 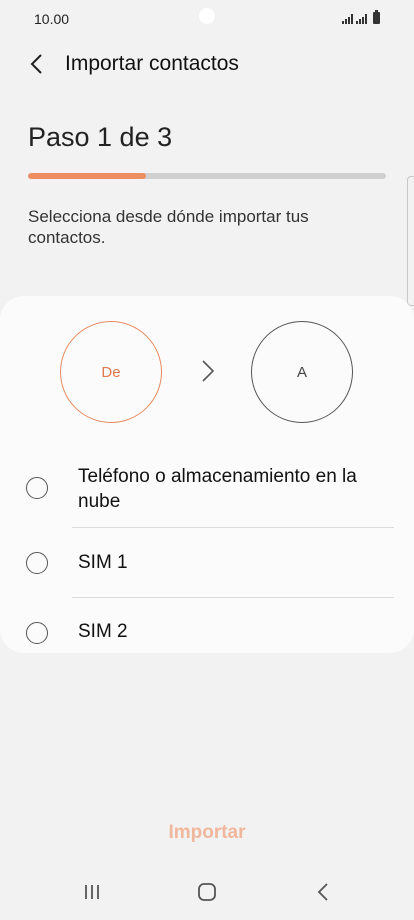 I want to click on page-title: Importar contactos, so click(x=152, y=63).